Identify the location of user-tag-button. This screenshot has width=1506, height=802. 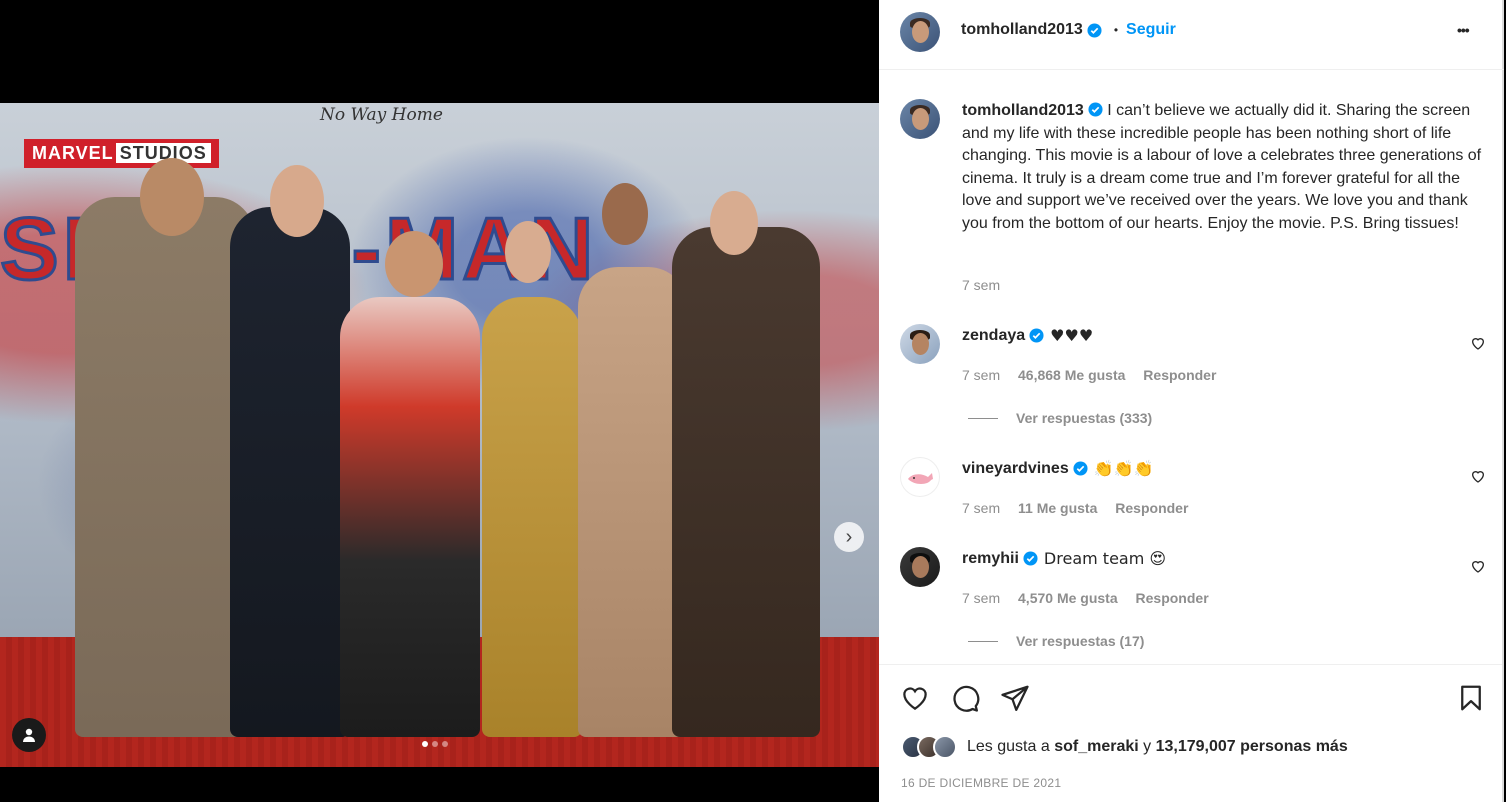
(29, 735).